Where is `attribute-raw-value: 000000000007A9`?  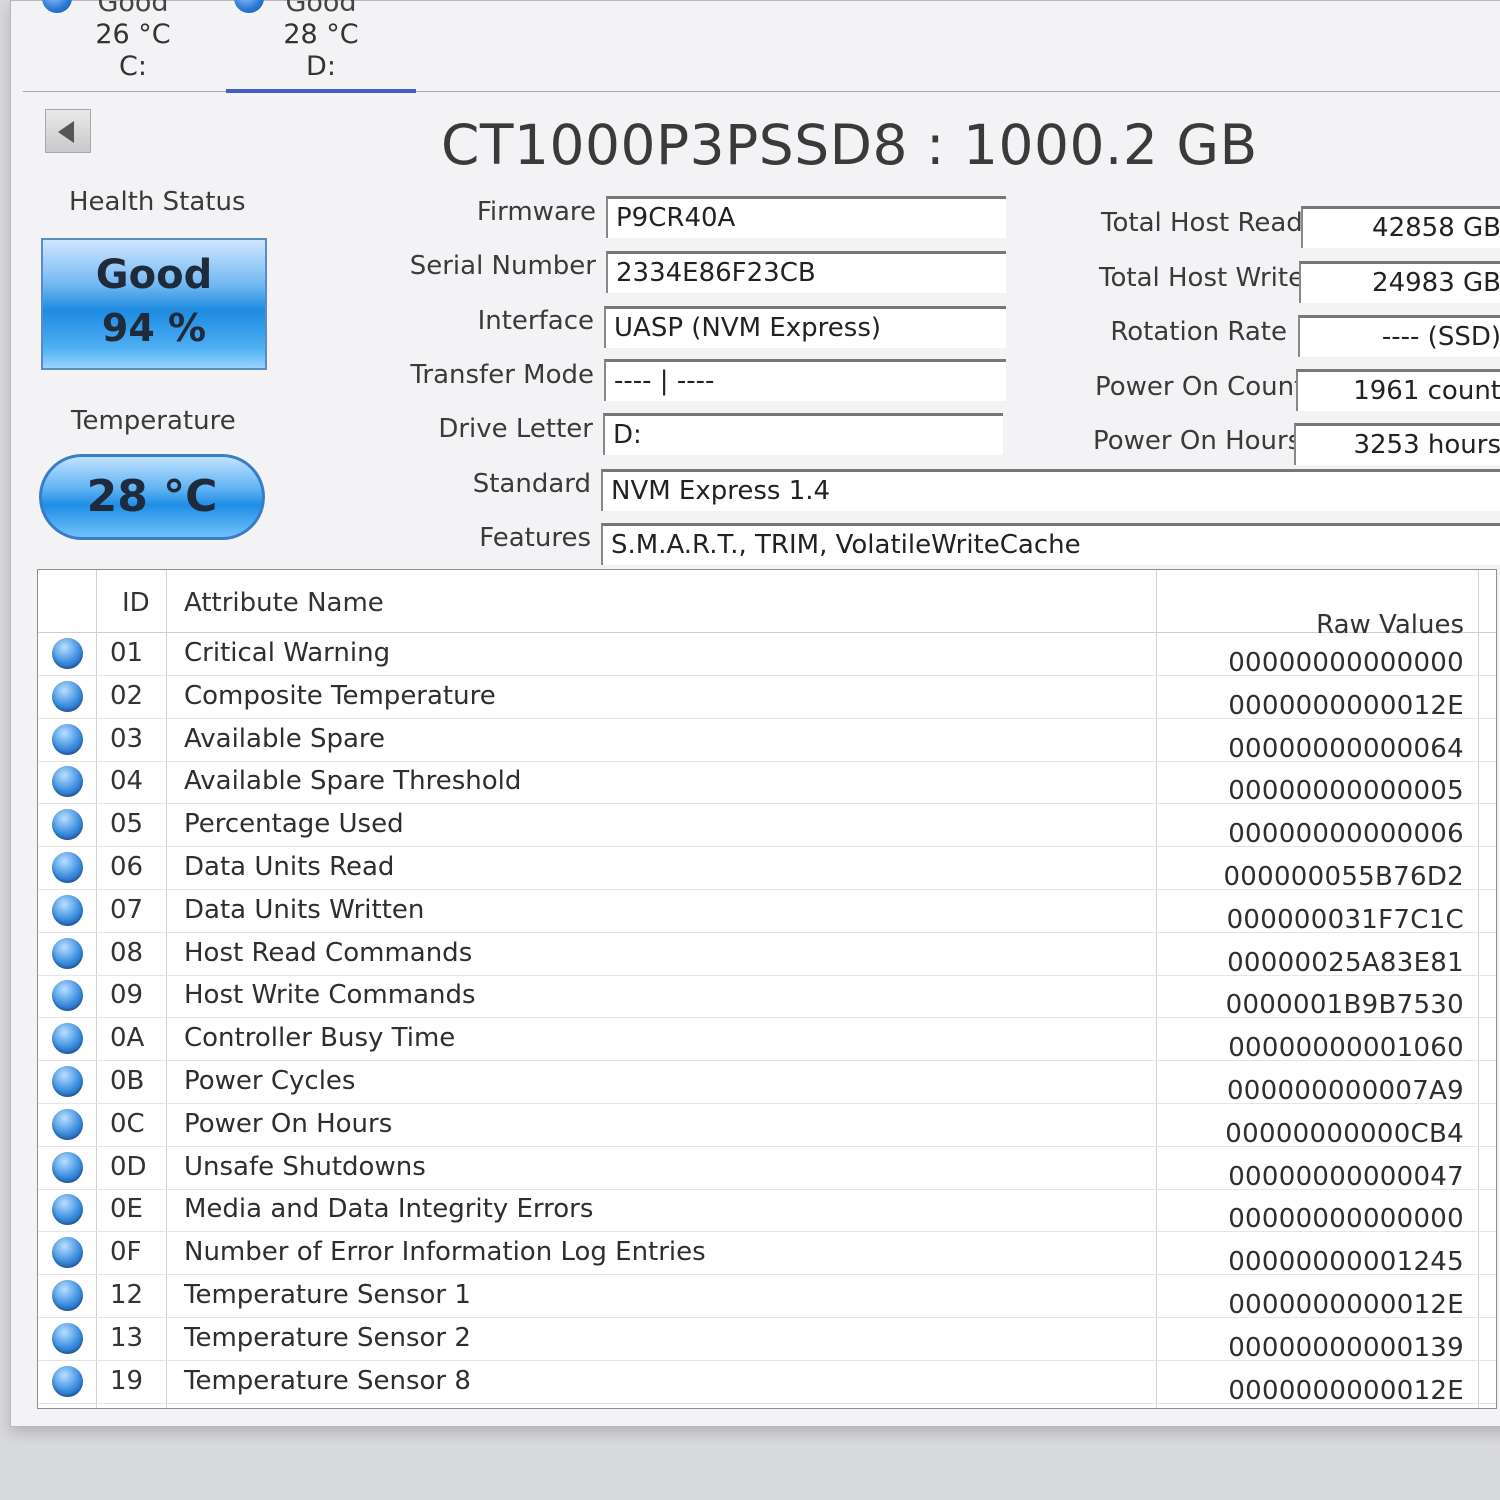 attribute-raw-value: 000000000007A9 is located at coordinates (1345, 1091).